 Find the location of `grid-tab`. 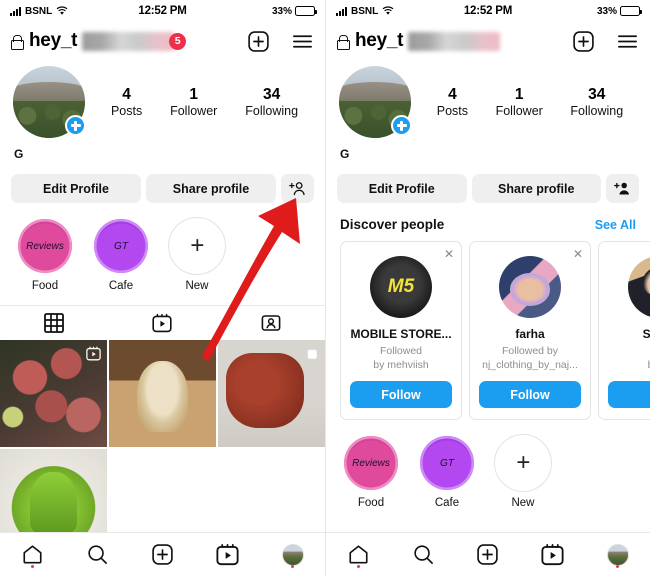

grid-tab is located at coordinates (54, 323).